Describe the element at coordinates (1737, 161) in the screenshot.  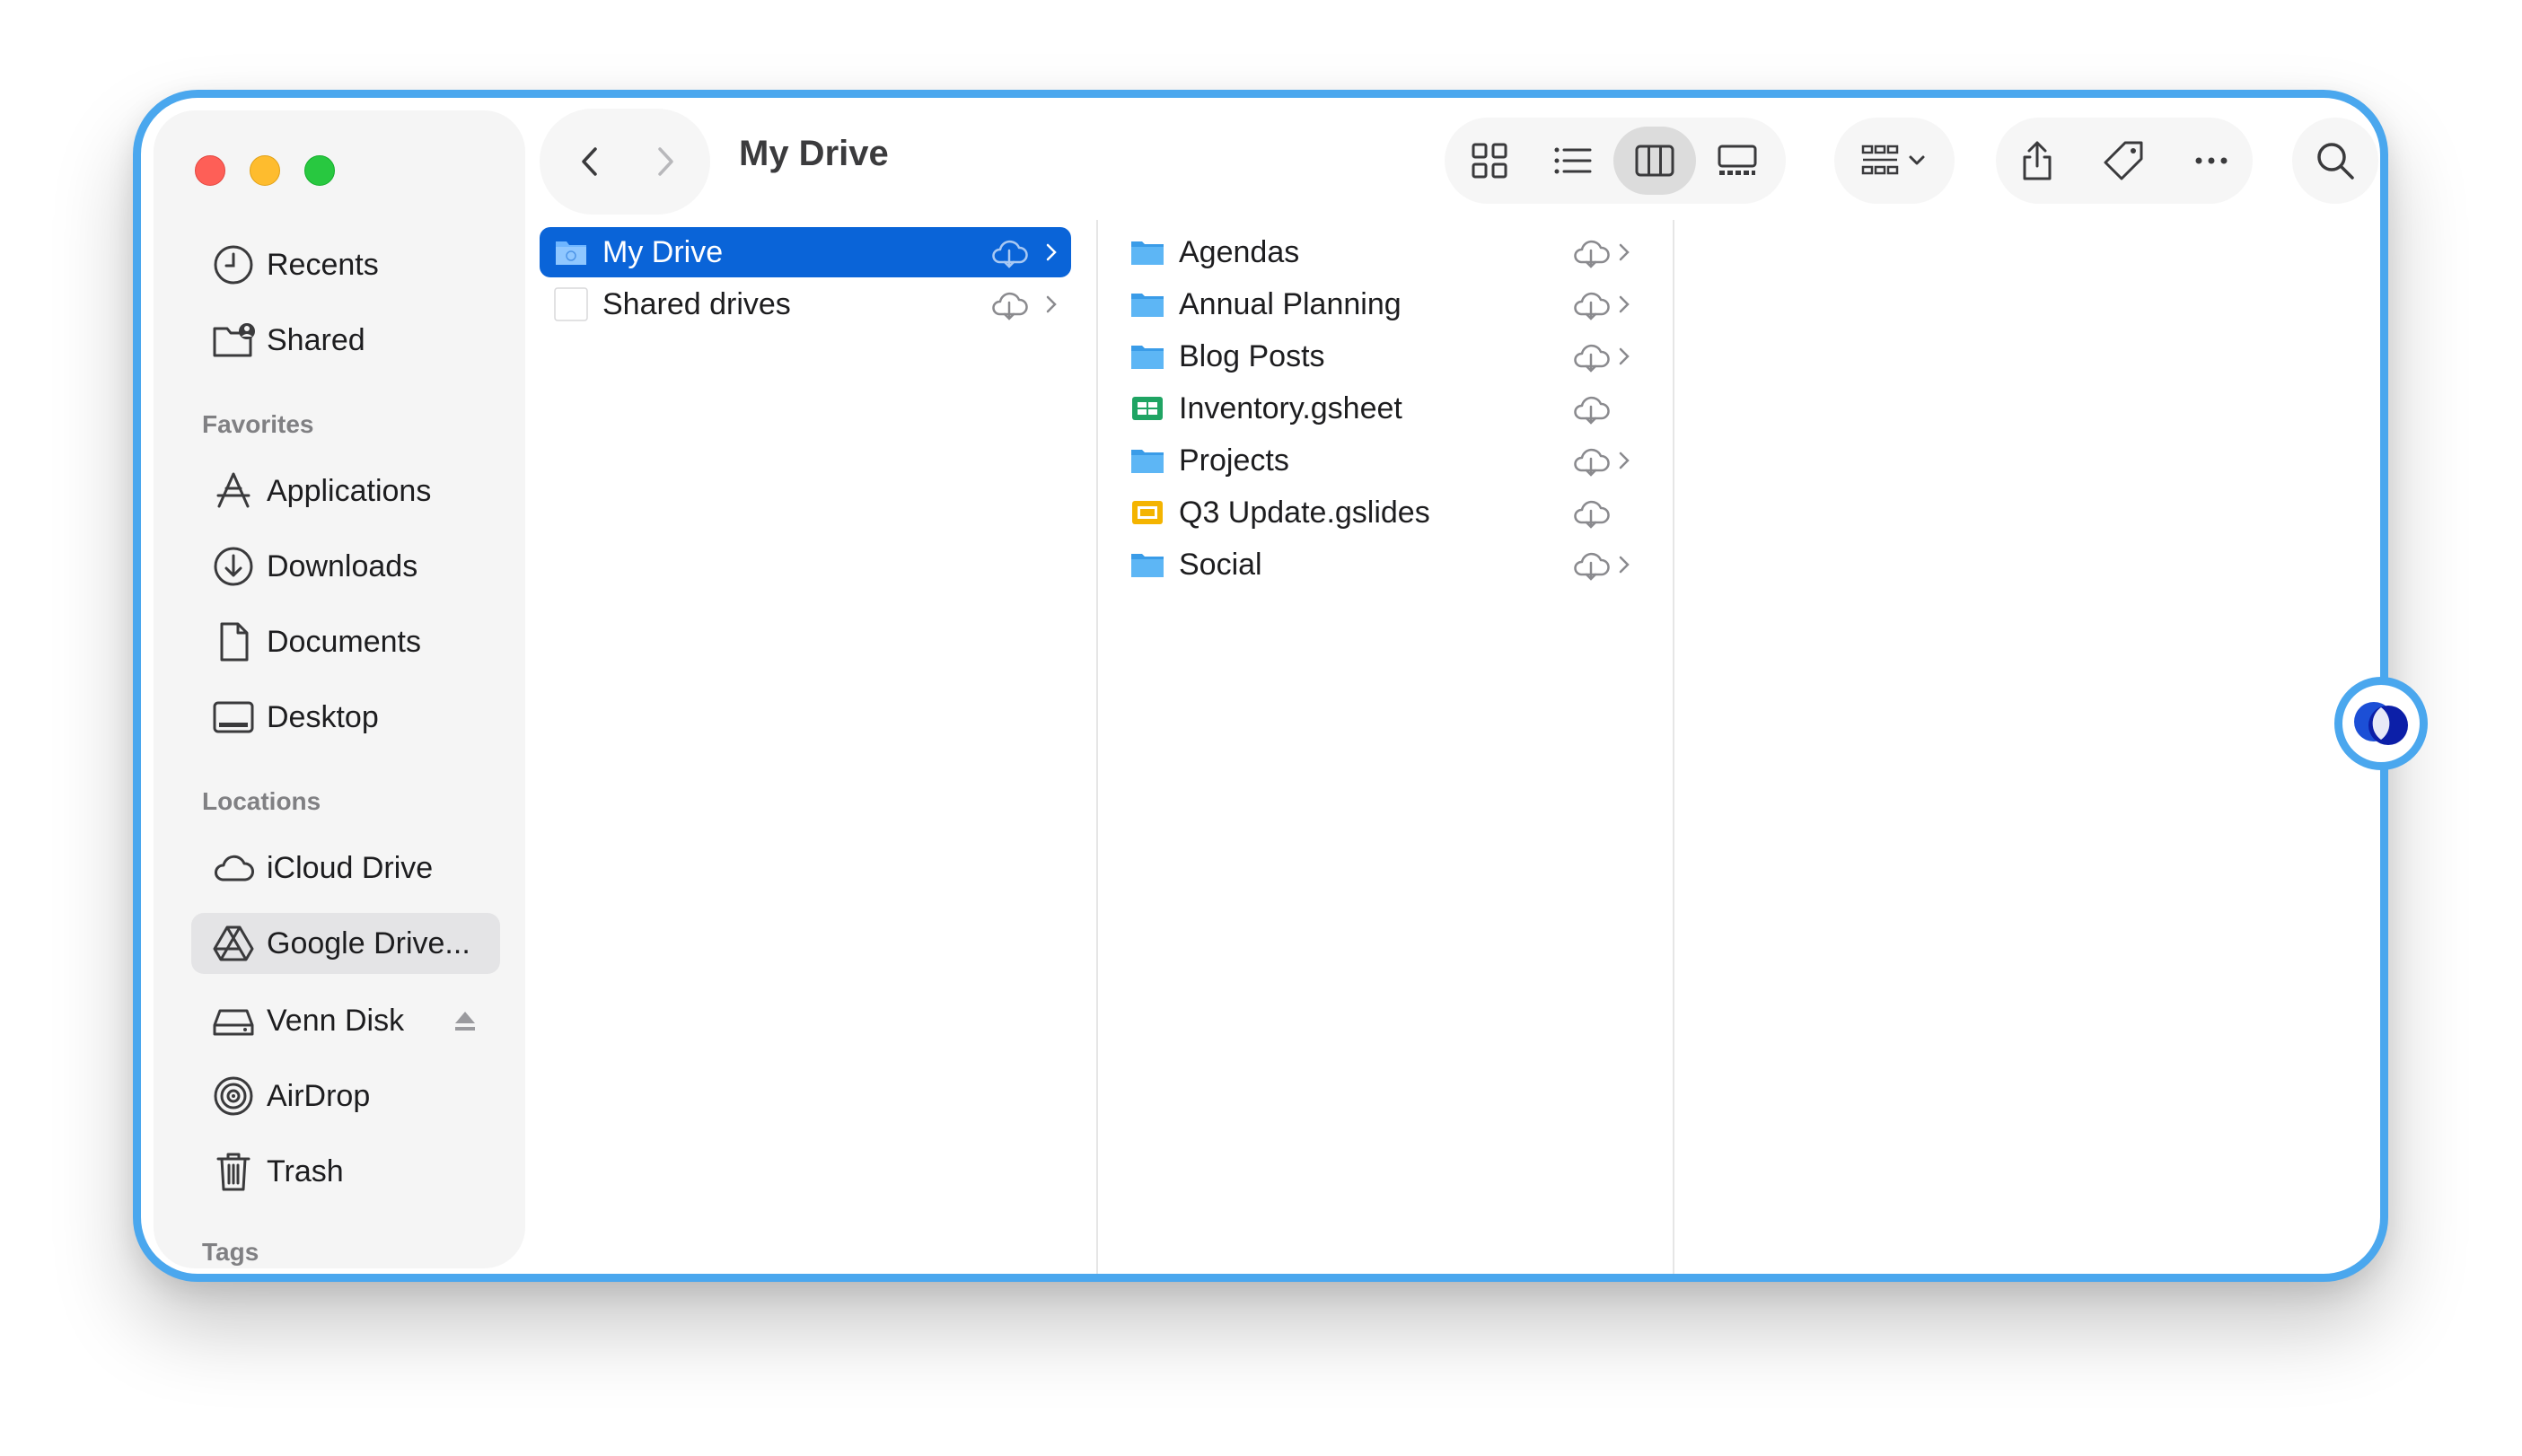
I see `gallery-view-button` at that location.